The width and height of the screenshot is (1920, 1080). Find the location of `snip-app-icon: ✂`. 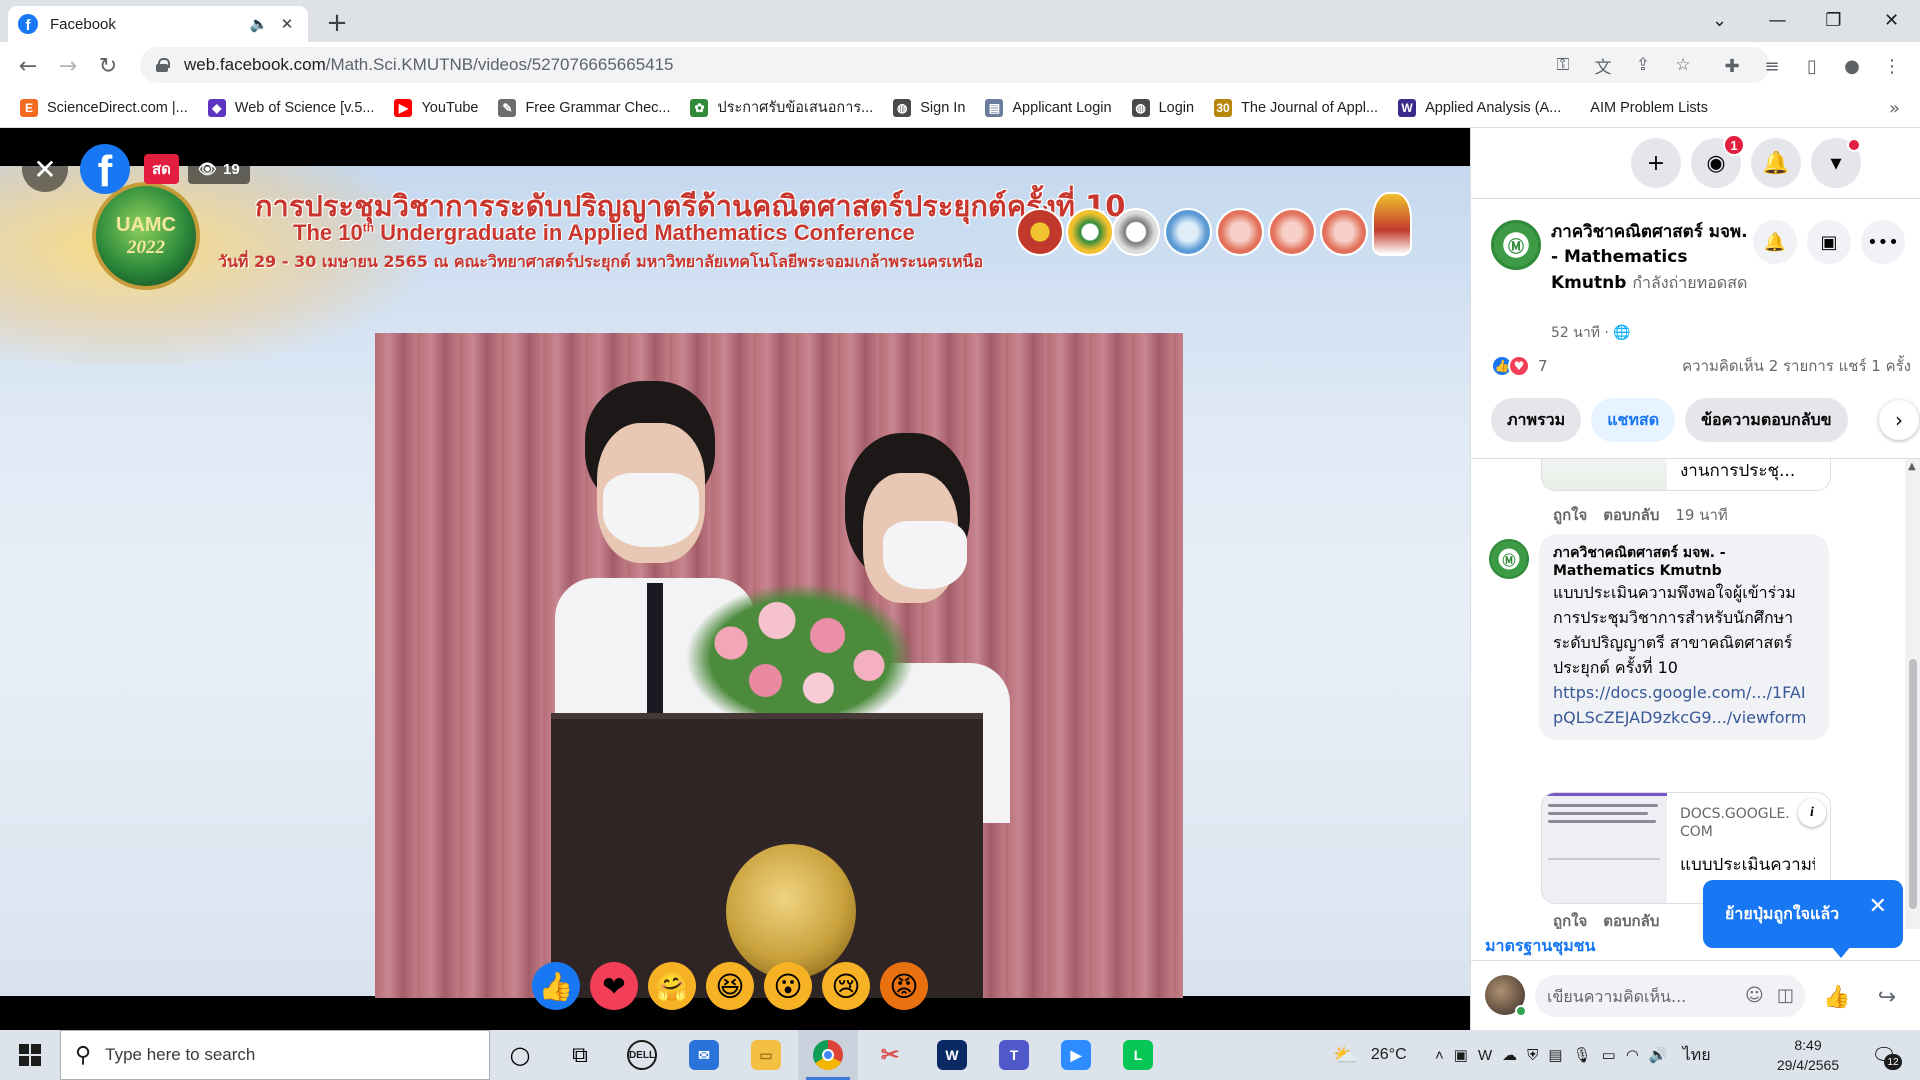

snip-app-icon: ✂ is located at coordinates (890, 1055).